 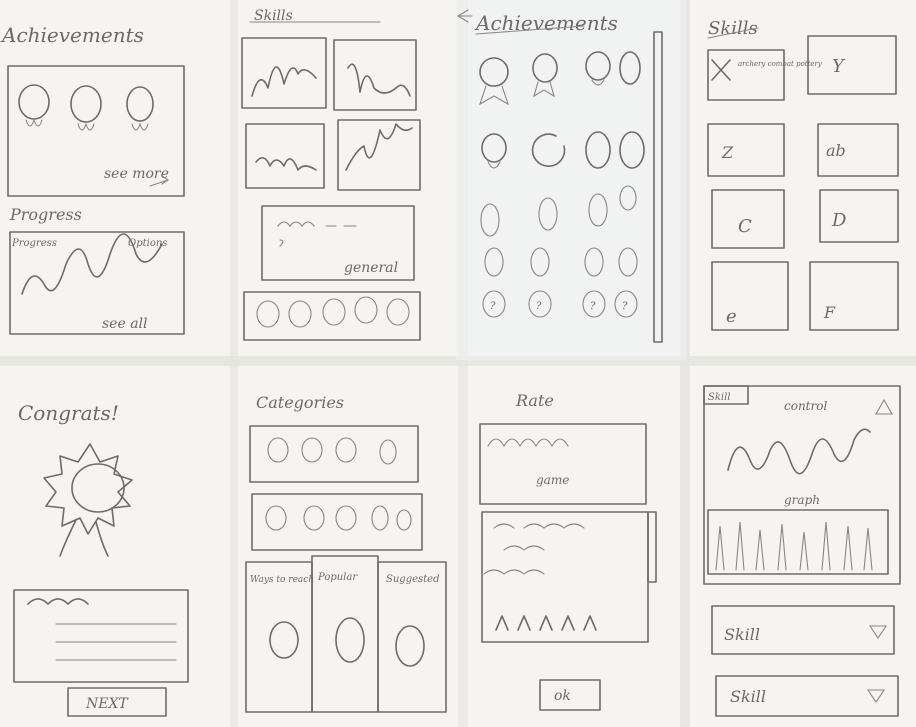 I want to click on graph-label: graph, so click(x=802, y=500).